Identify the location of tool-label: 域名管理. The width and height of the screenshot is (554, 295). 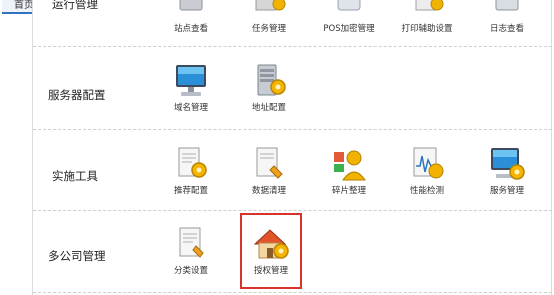
(190, 108).